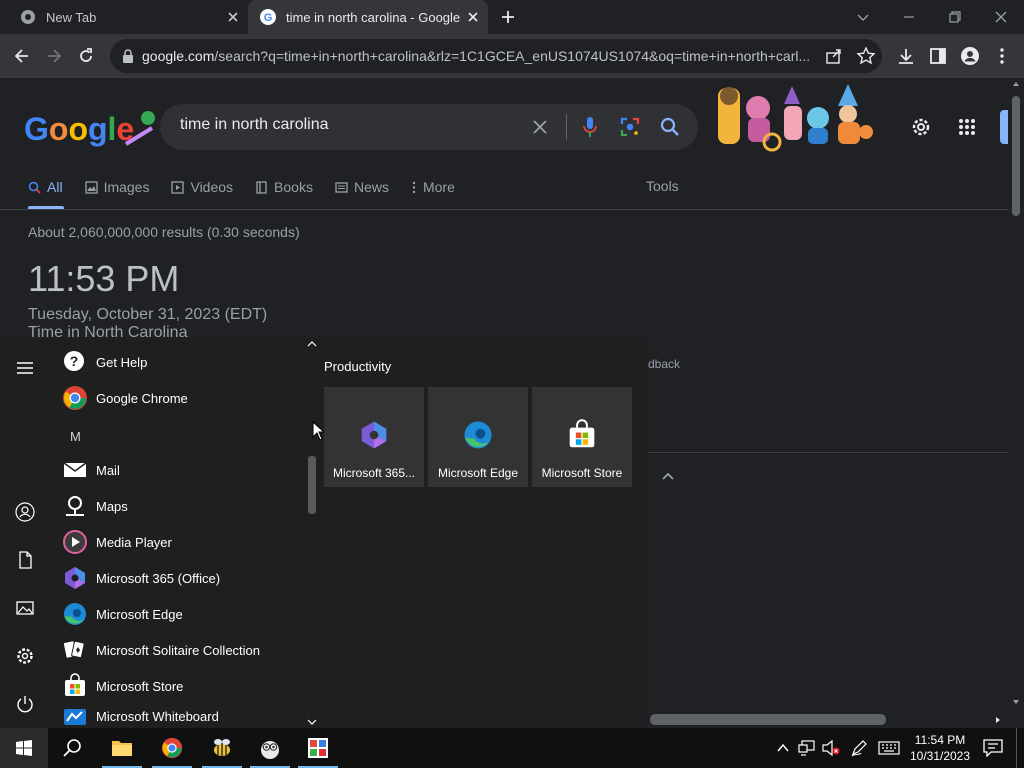 The height and width of the screenshot is (768, 1024). What do you see at coordinates (863, 17) in the screenshot?
I see `tab-search-icon` at bounding box center [863, 17].